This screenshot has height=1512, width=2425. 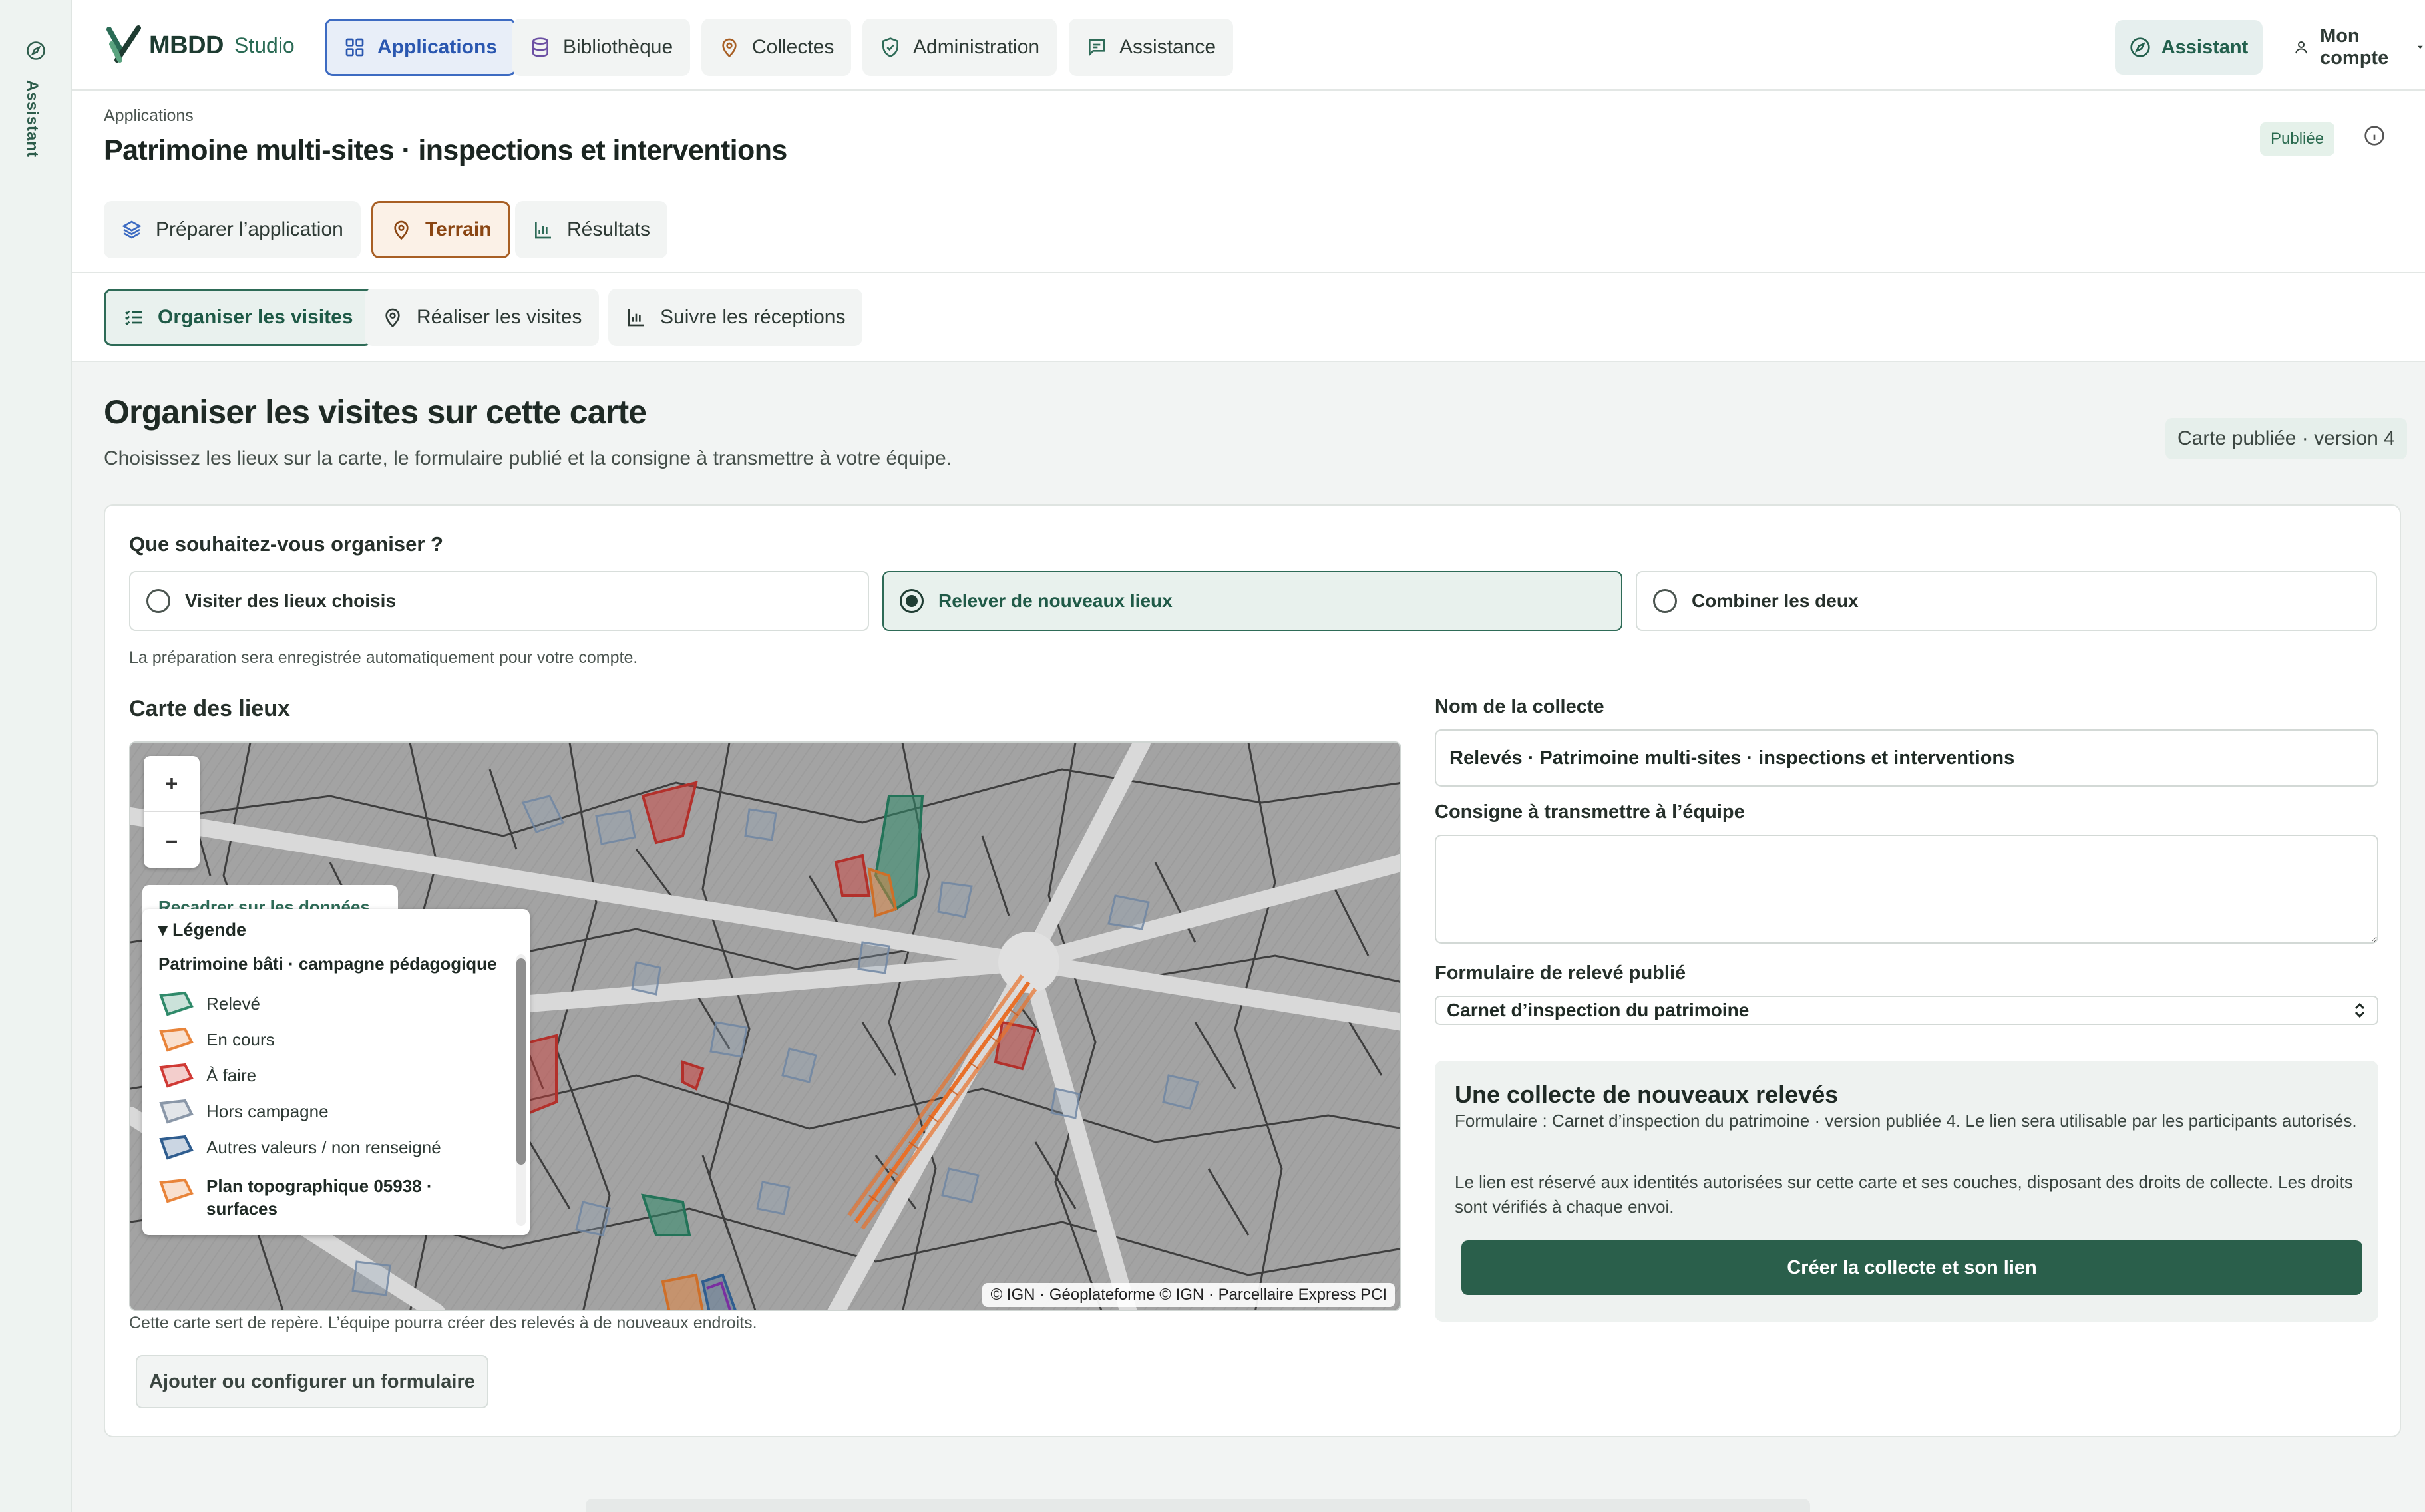 I want to click on tab-terrain: Terrain, so click(x=441, y=229).